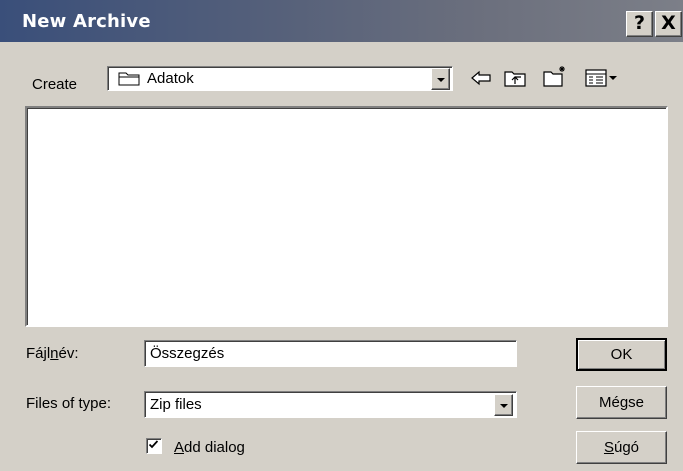 The width and height of the screenshot is (683, 471). What do you see at coordinates (129, 79) in the screenshot?
I see `folder-icon` at bounding box center [129, 79].